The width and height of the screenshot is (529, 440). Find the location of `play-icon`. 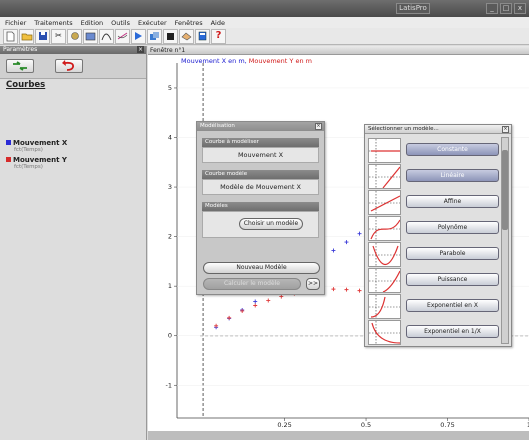

play-icon is located at coordinates (138, 36).